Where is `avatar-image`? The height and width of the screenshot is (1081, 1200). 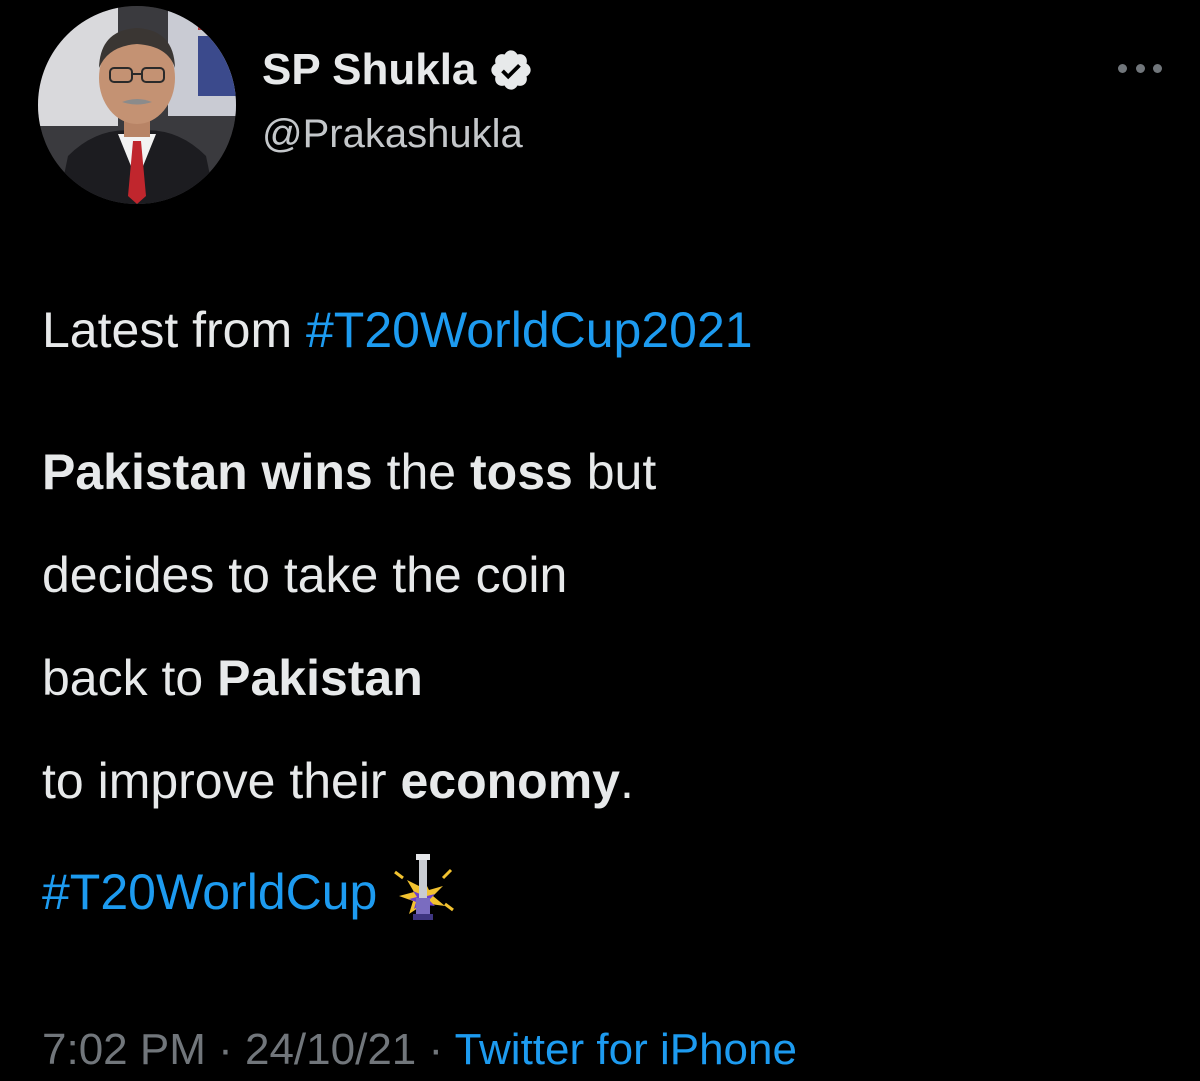
avatar-image is located at coordinates (137, 105).